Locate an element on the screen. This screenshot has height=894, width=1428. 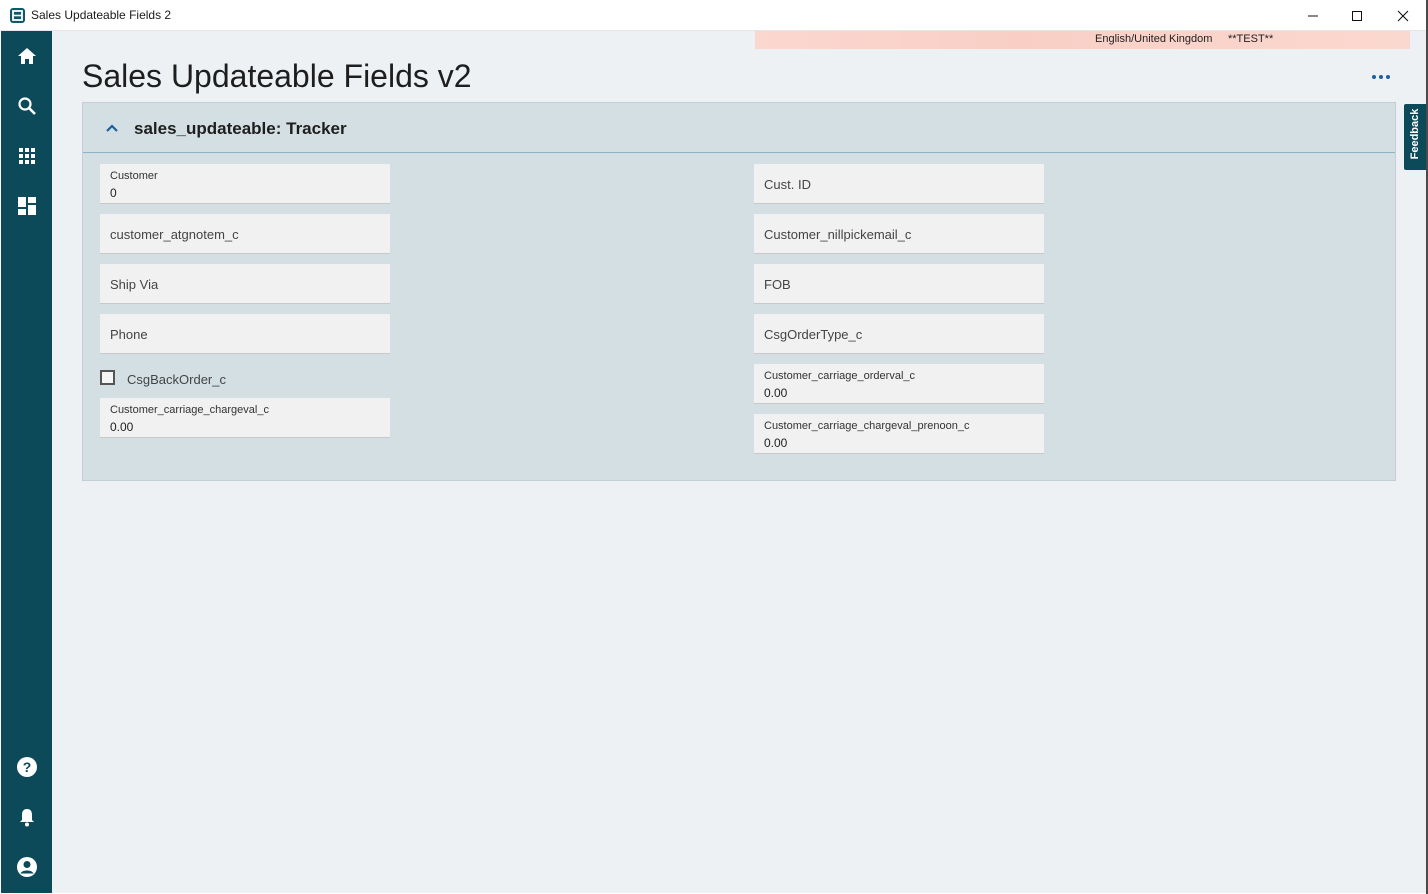
customer-atgnotem-field: customer_atgnotem_c is located at coordinates (245, 234).